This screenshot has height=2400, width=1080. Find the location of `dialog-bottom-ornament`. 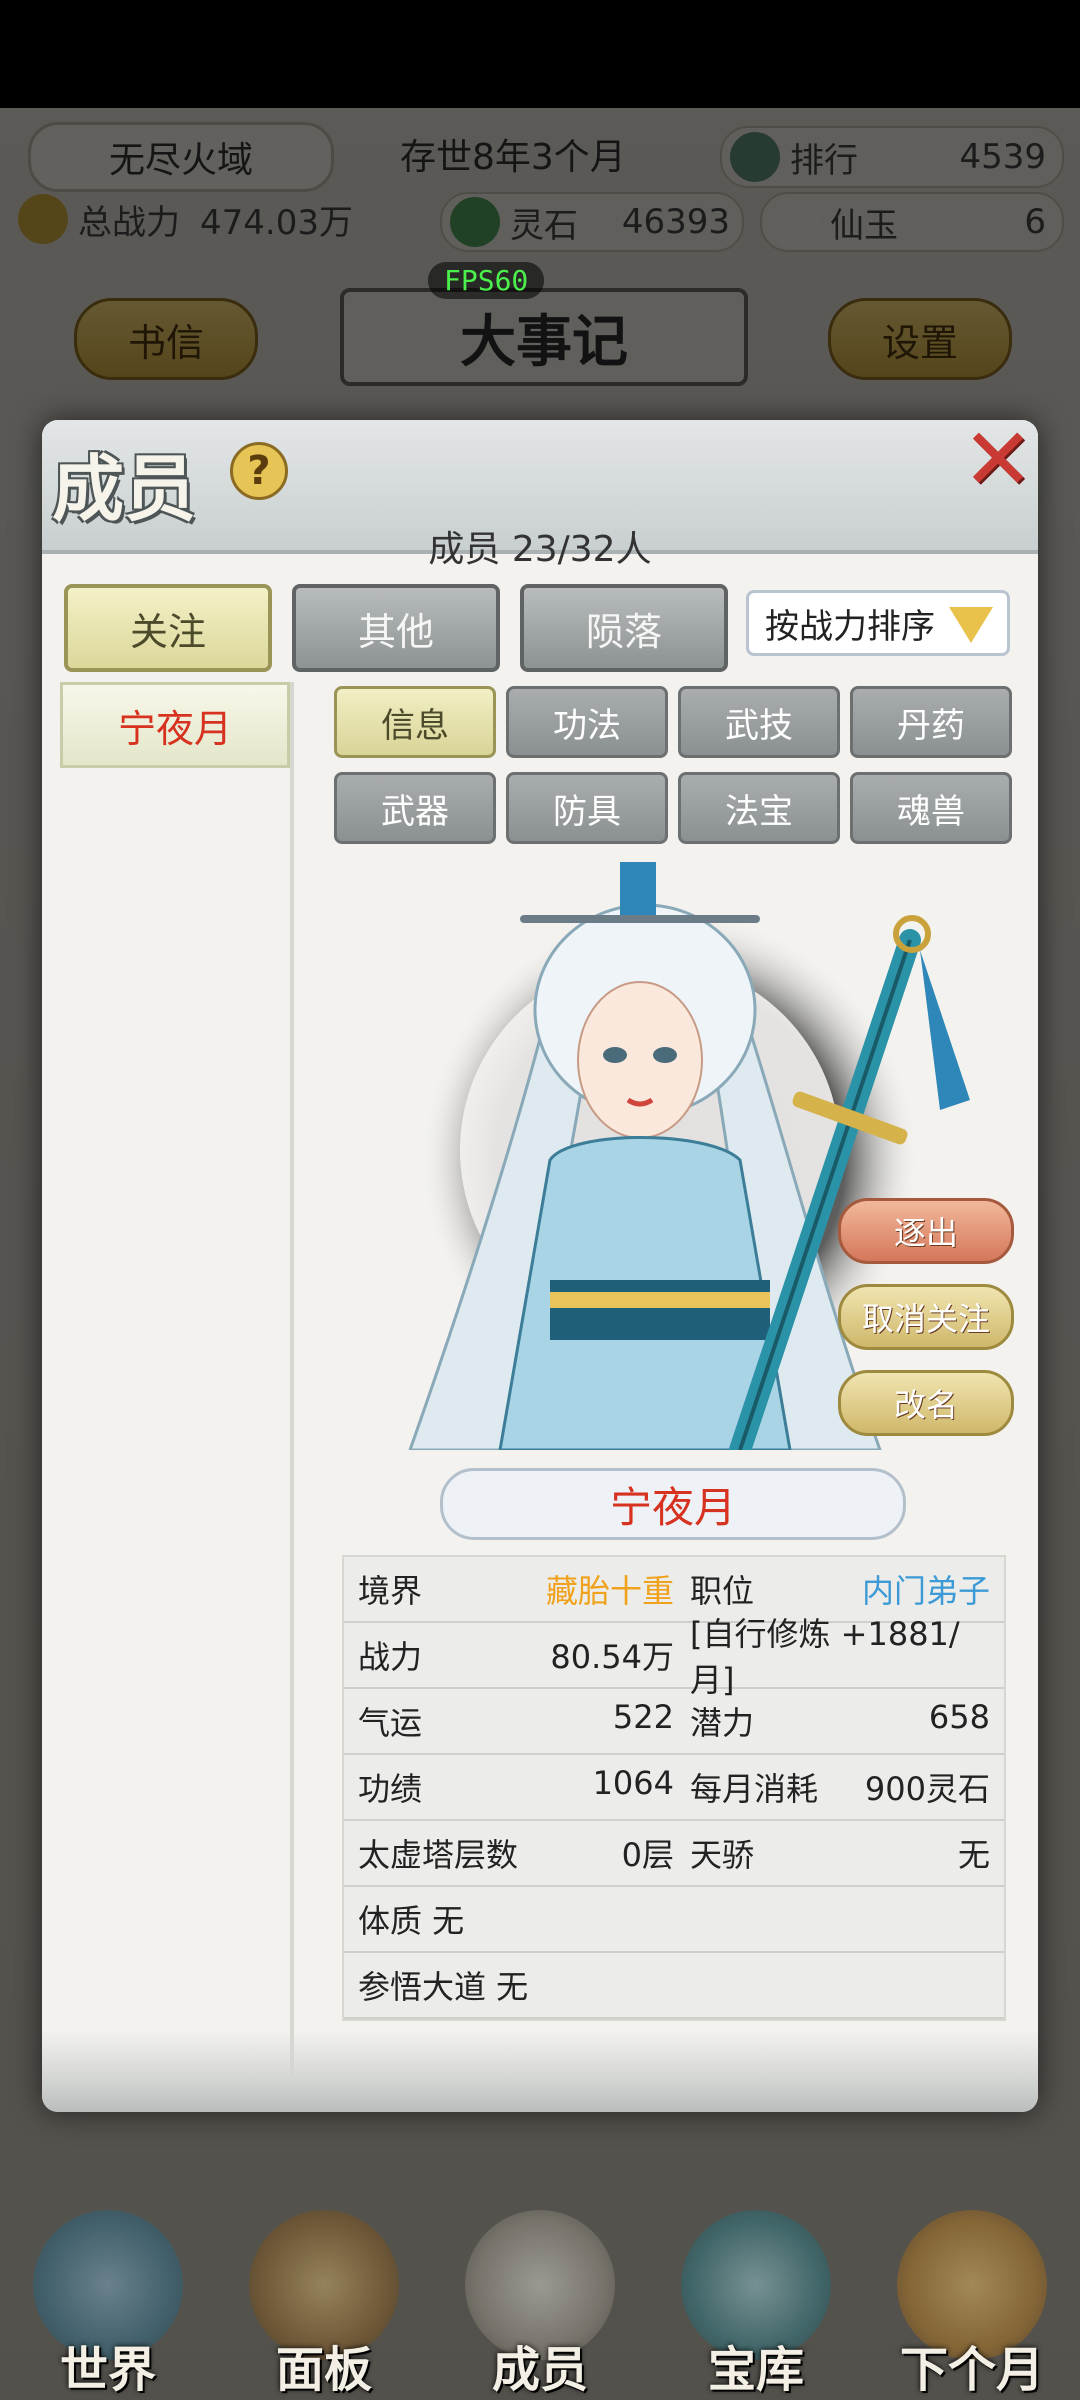

dialog-bottom-ornament is located at coordinates (540, 2071).